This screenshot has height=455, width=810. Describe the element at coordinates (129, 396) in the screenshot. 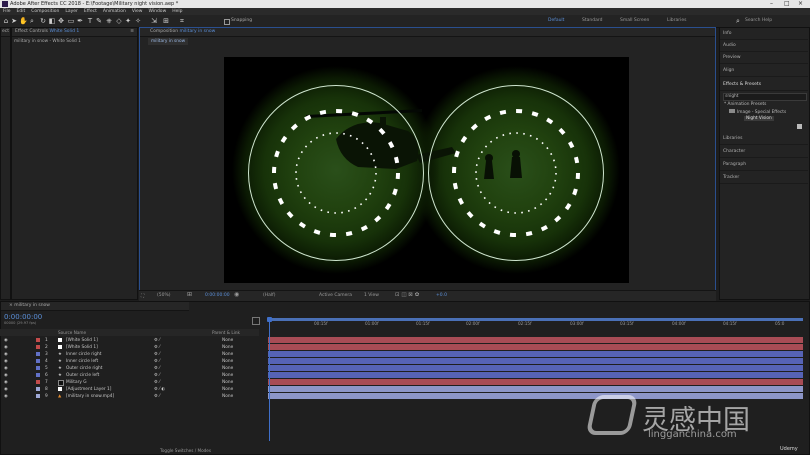

I see `layer-row: ◉ 9 ▲ [military in snow.mp4] ⚙ ⁄ None` at that location.